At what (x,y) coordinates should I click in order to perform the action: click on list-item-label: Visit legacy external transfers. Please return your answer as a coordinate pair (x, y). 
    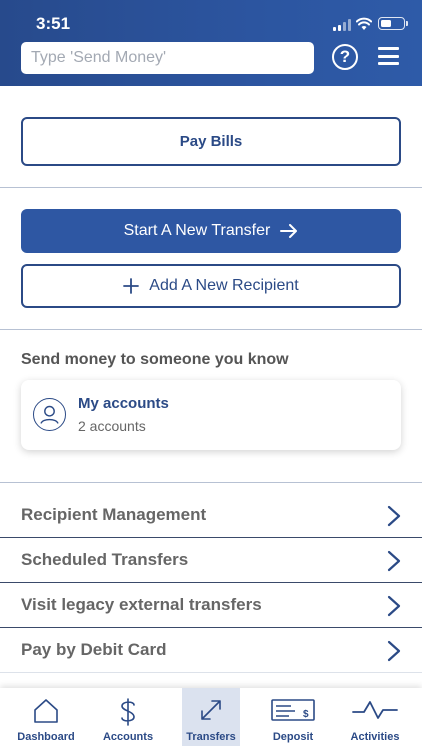
    Looking at the image, I should click on (141, 604).